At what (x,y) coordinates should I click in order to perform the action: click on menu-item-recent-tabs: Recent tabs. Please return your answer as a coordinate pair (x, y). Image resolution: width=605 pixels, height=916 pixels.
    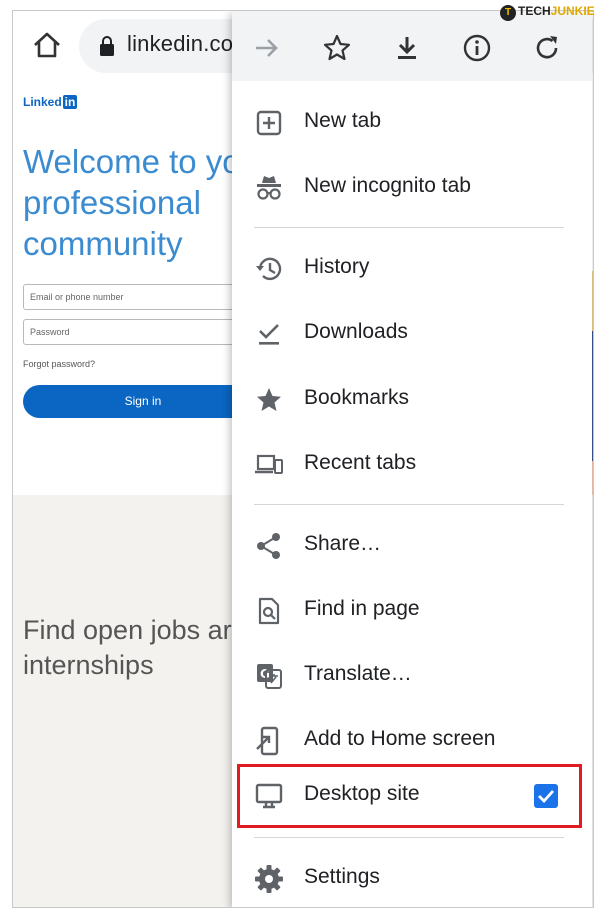
    Looking at the image, I should click on (412, 465).